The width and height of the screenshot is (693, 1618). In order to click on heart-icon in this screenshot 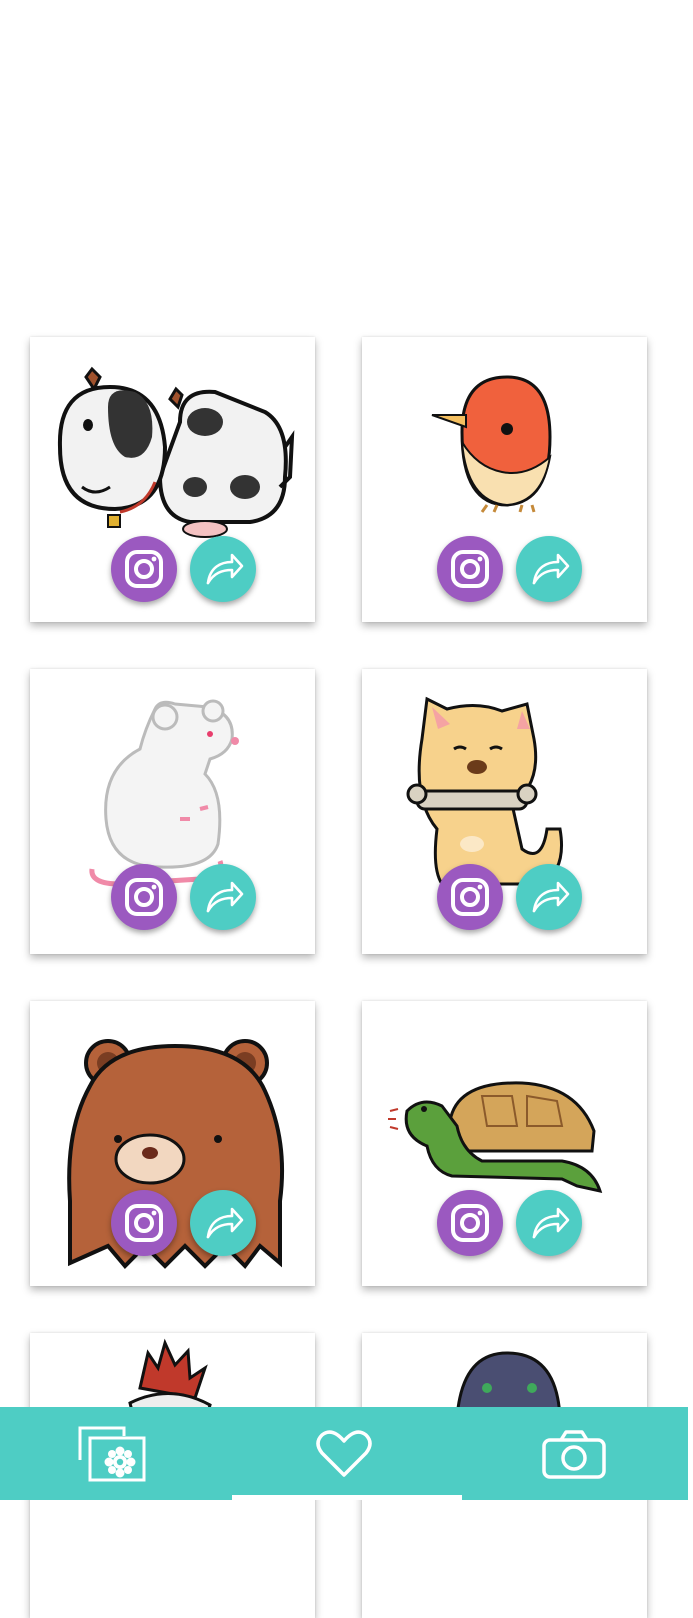, I will do `click(344, 1453)`.